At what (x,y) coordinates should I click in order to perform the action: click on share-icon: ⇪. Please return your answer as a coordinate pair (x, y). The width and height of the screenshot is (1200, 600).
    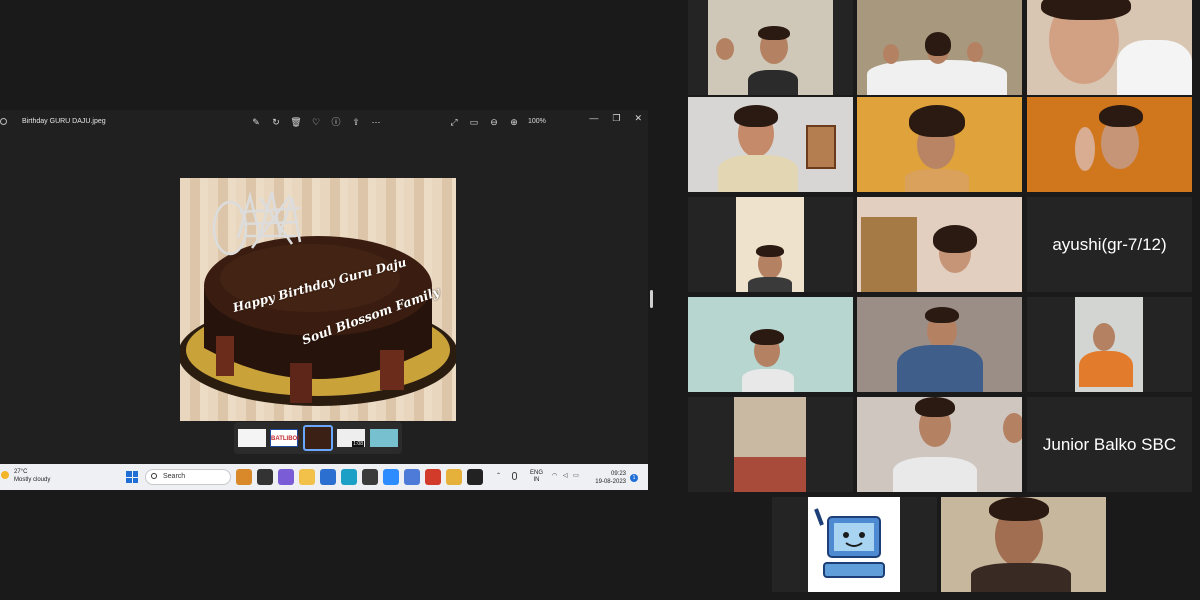
    Looking at the image, I should click on (356, 122).